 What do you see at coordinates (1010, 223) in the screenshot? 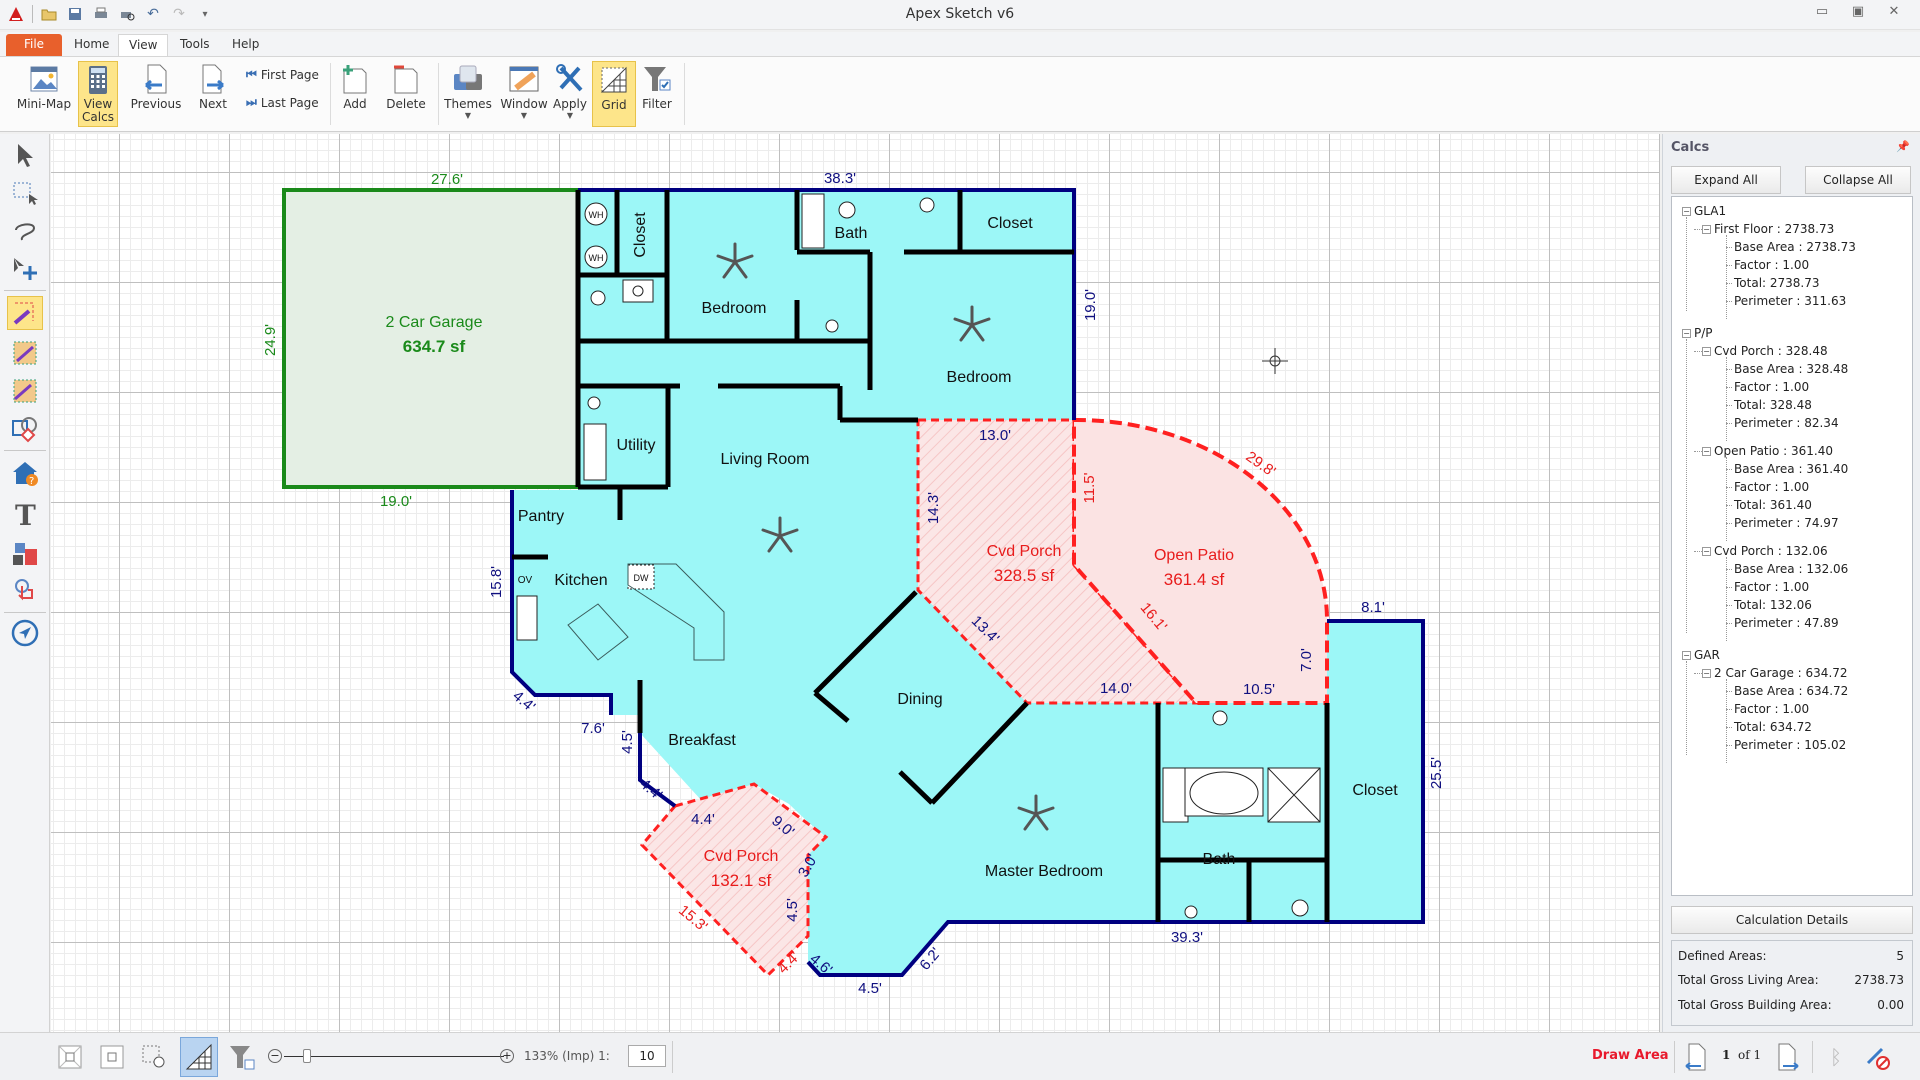
I see `closet-2-label: Closet` at bounding box center [1010, 223].